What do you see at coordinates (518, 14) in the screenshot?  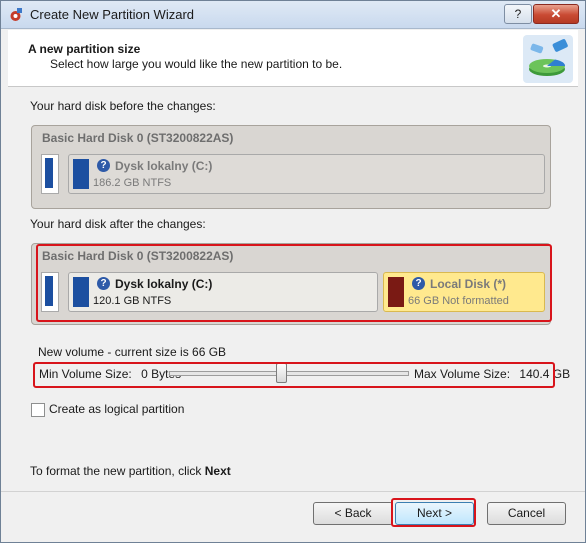 I see `help-button: ?` at bounding box center [518, 14].